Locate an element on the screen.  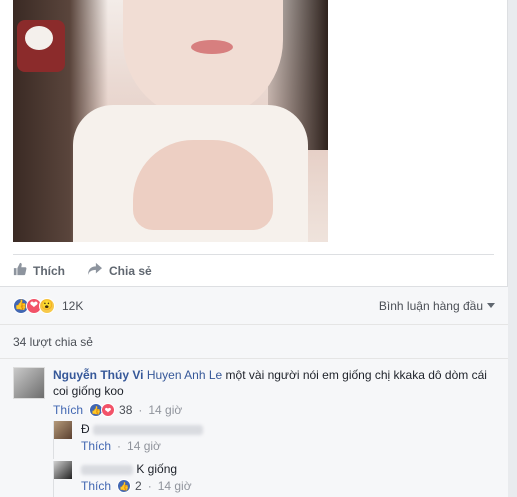
reply-meta: Thích 👍 2 · 14 giờ is located at coordinates (136, 486).